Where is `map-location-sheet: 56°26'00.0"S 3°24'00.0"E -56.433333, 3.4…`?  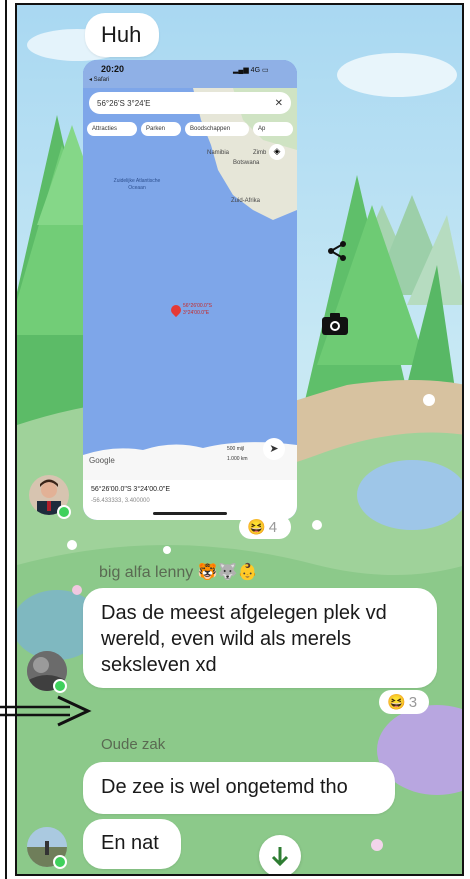
map-location-sheet: 56°26'00.0"S 3°24'00.0"E -56.433333, 3.4… is located at coordinates (190, 500).